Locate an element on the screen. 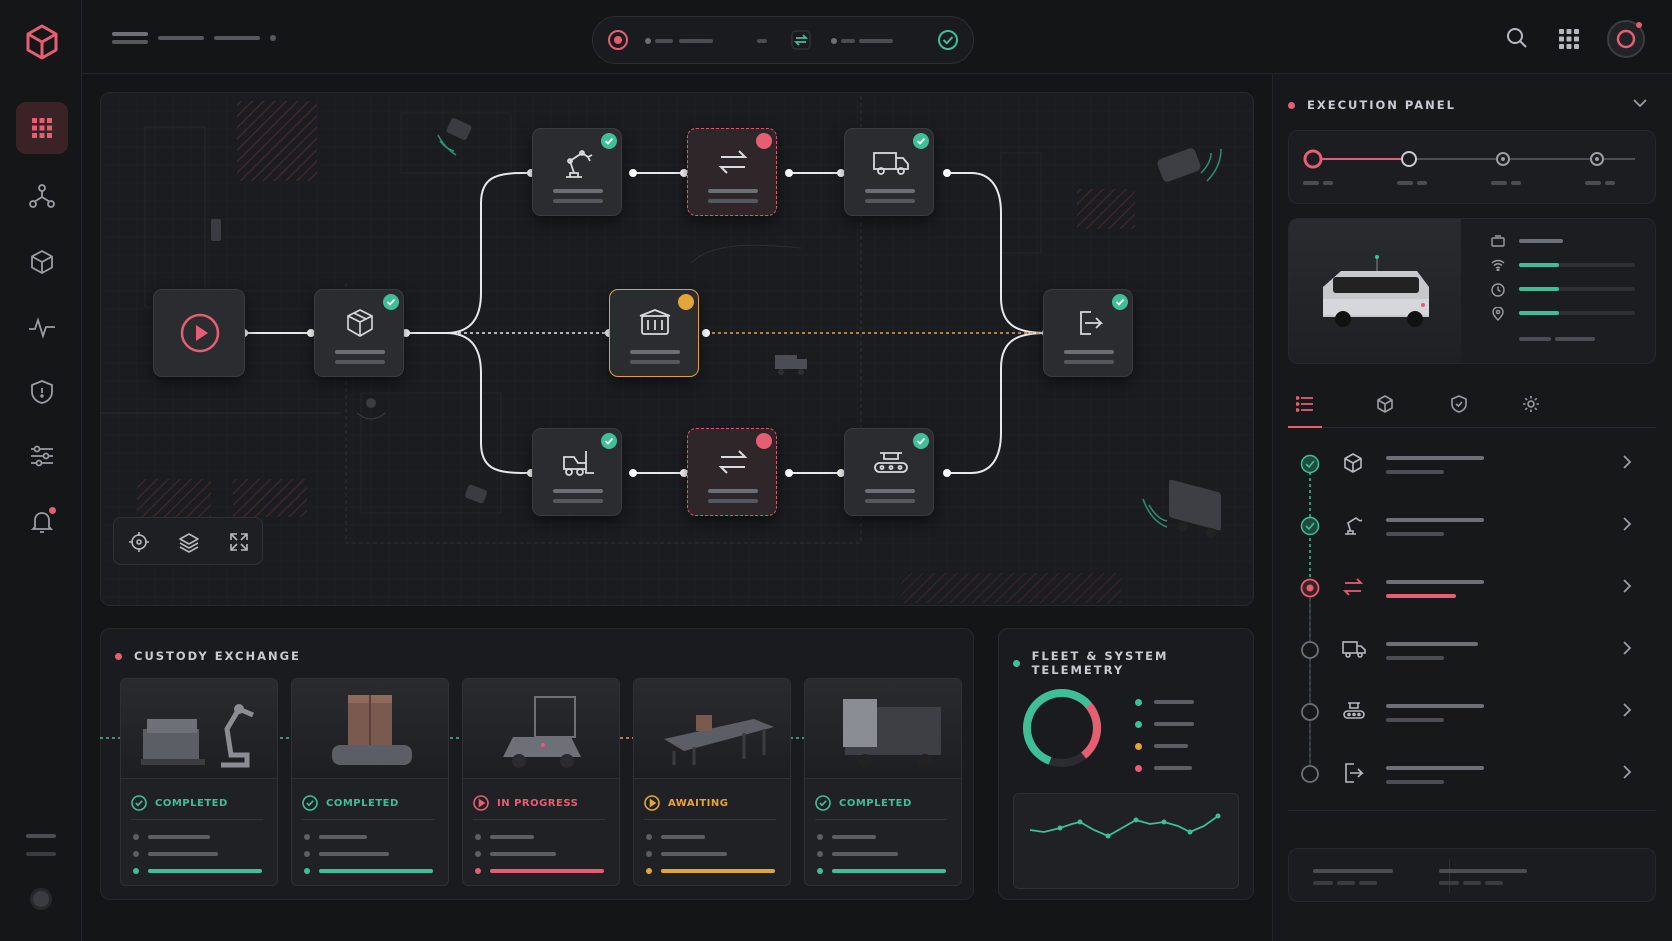 This screenshot has width=1672, height=941. notification-dot is located at coordinates (52, 510).